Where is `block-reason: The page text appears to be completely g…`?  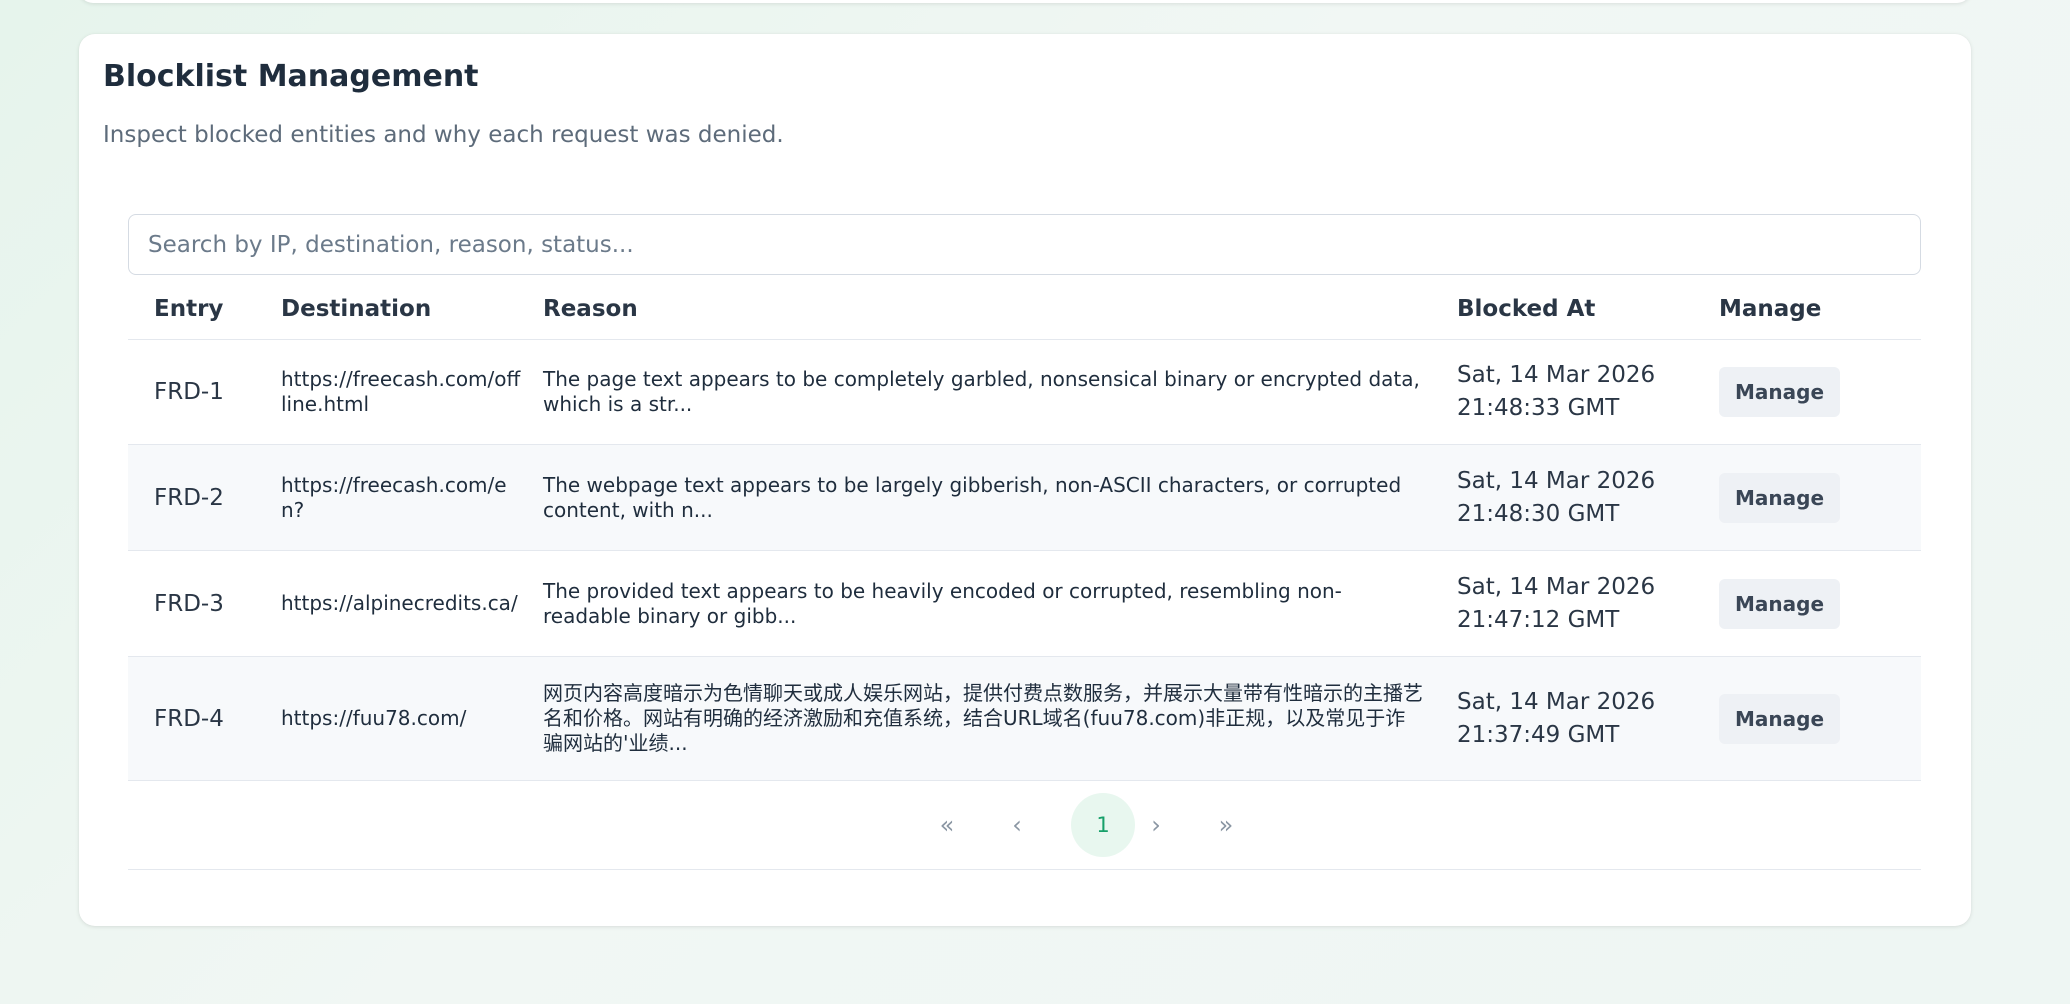 block-reason: The page text appears to be completely g… is located at coordinates (981, 391).